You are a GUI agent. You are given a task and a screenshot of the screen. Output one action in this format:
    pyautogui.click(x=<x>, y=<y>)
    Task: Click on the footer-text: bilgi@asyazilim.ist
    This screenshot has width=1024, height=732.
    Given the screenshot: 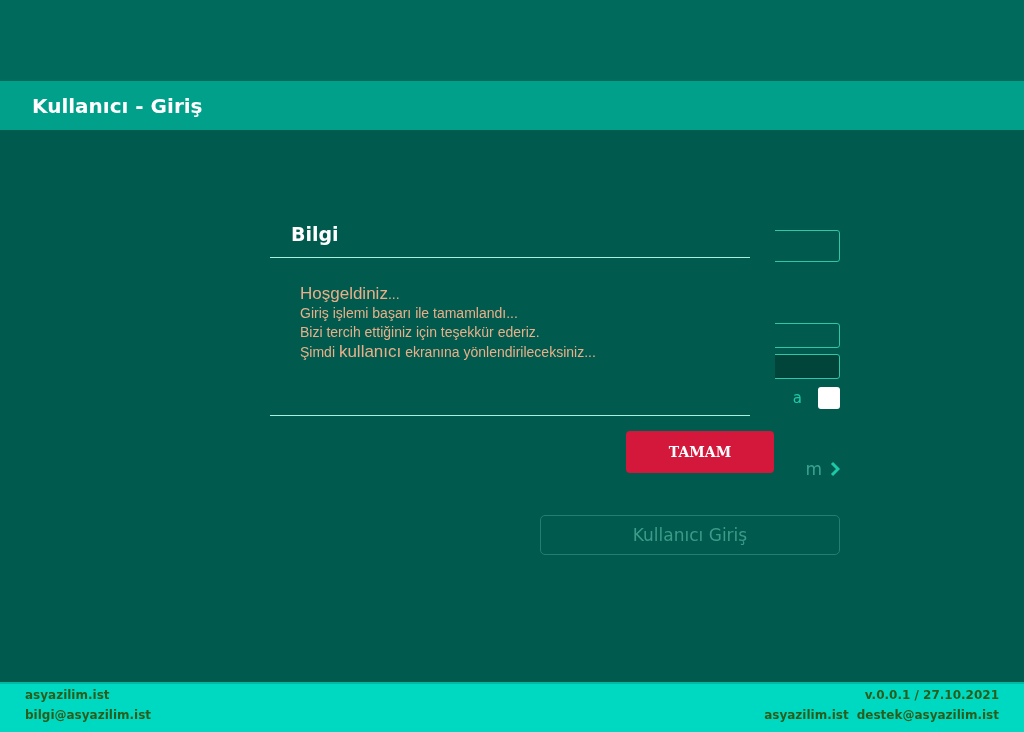 What is the action you would take?
    pyautogui.click(x=88, y=715)
    